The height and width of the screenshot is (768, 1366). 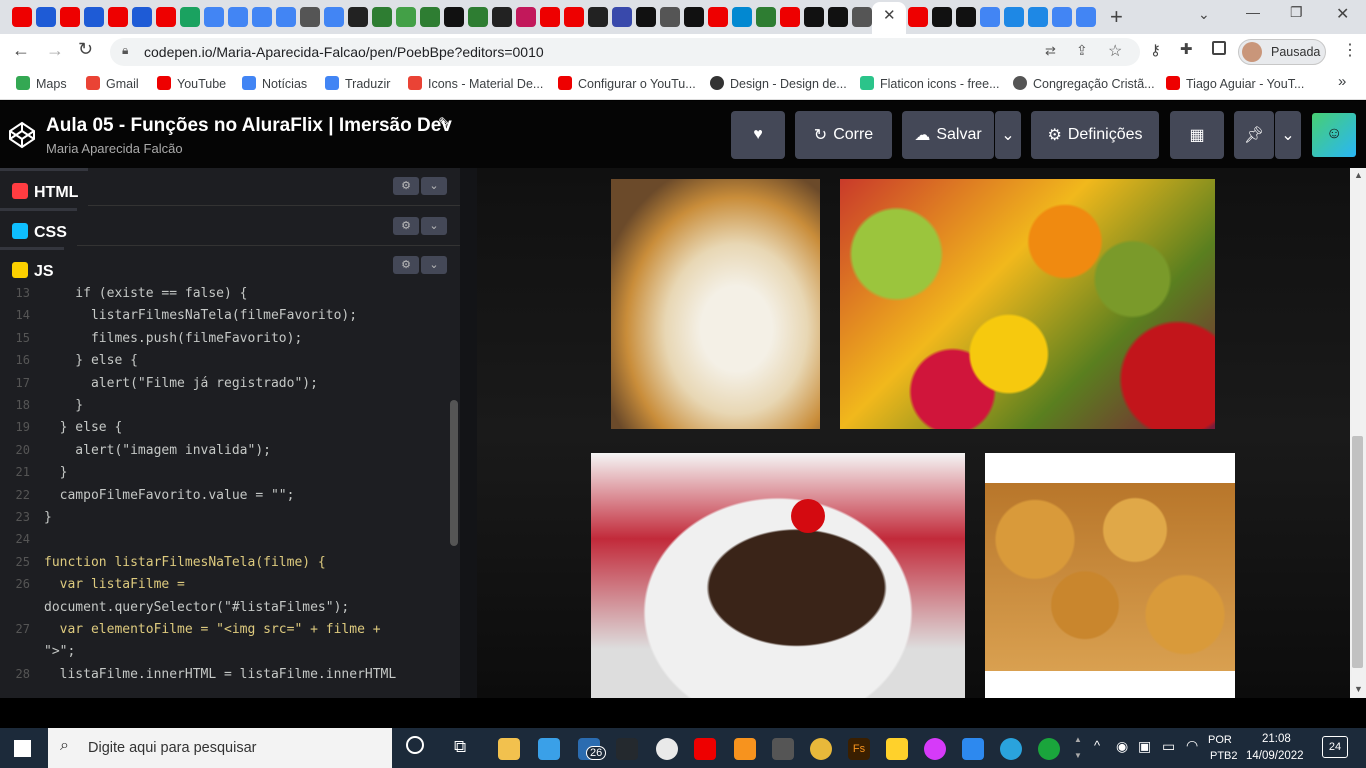 I want to click on code-line: 22 campoFilmeFavorito.value = "";, so click(x=225, y=499).